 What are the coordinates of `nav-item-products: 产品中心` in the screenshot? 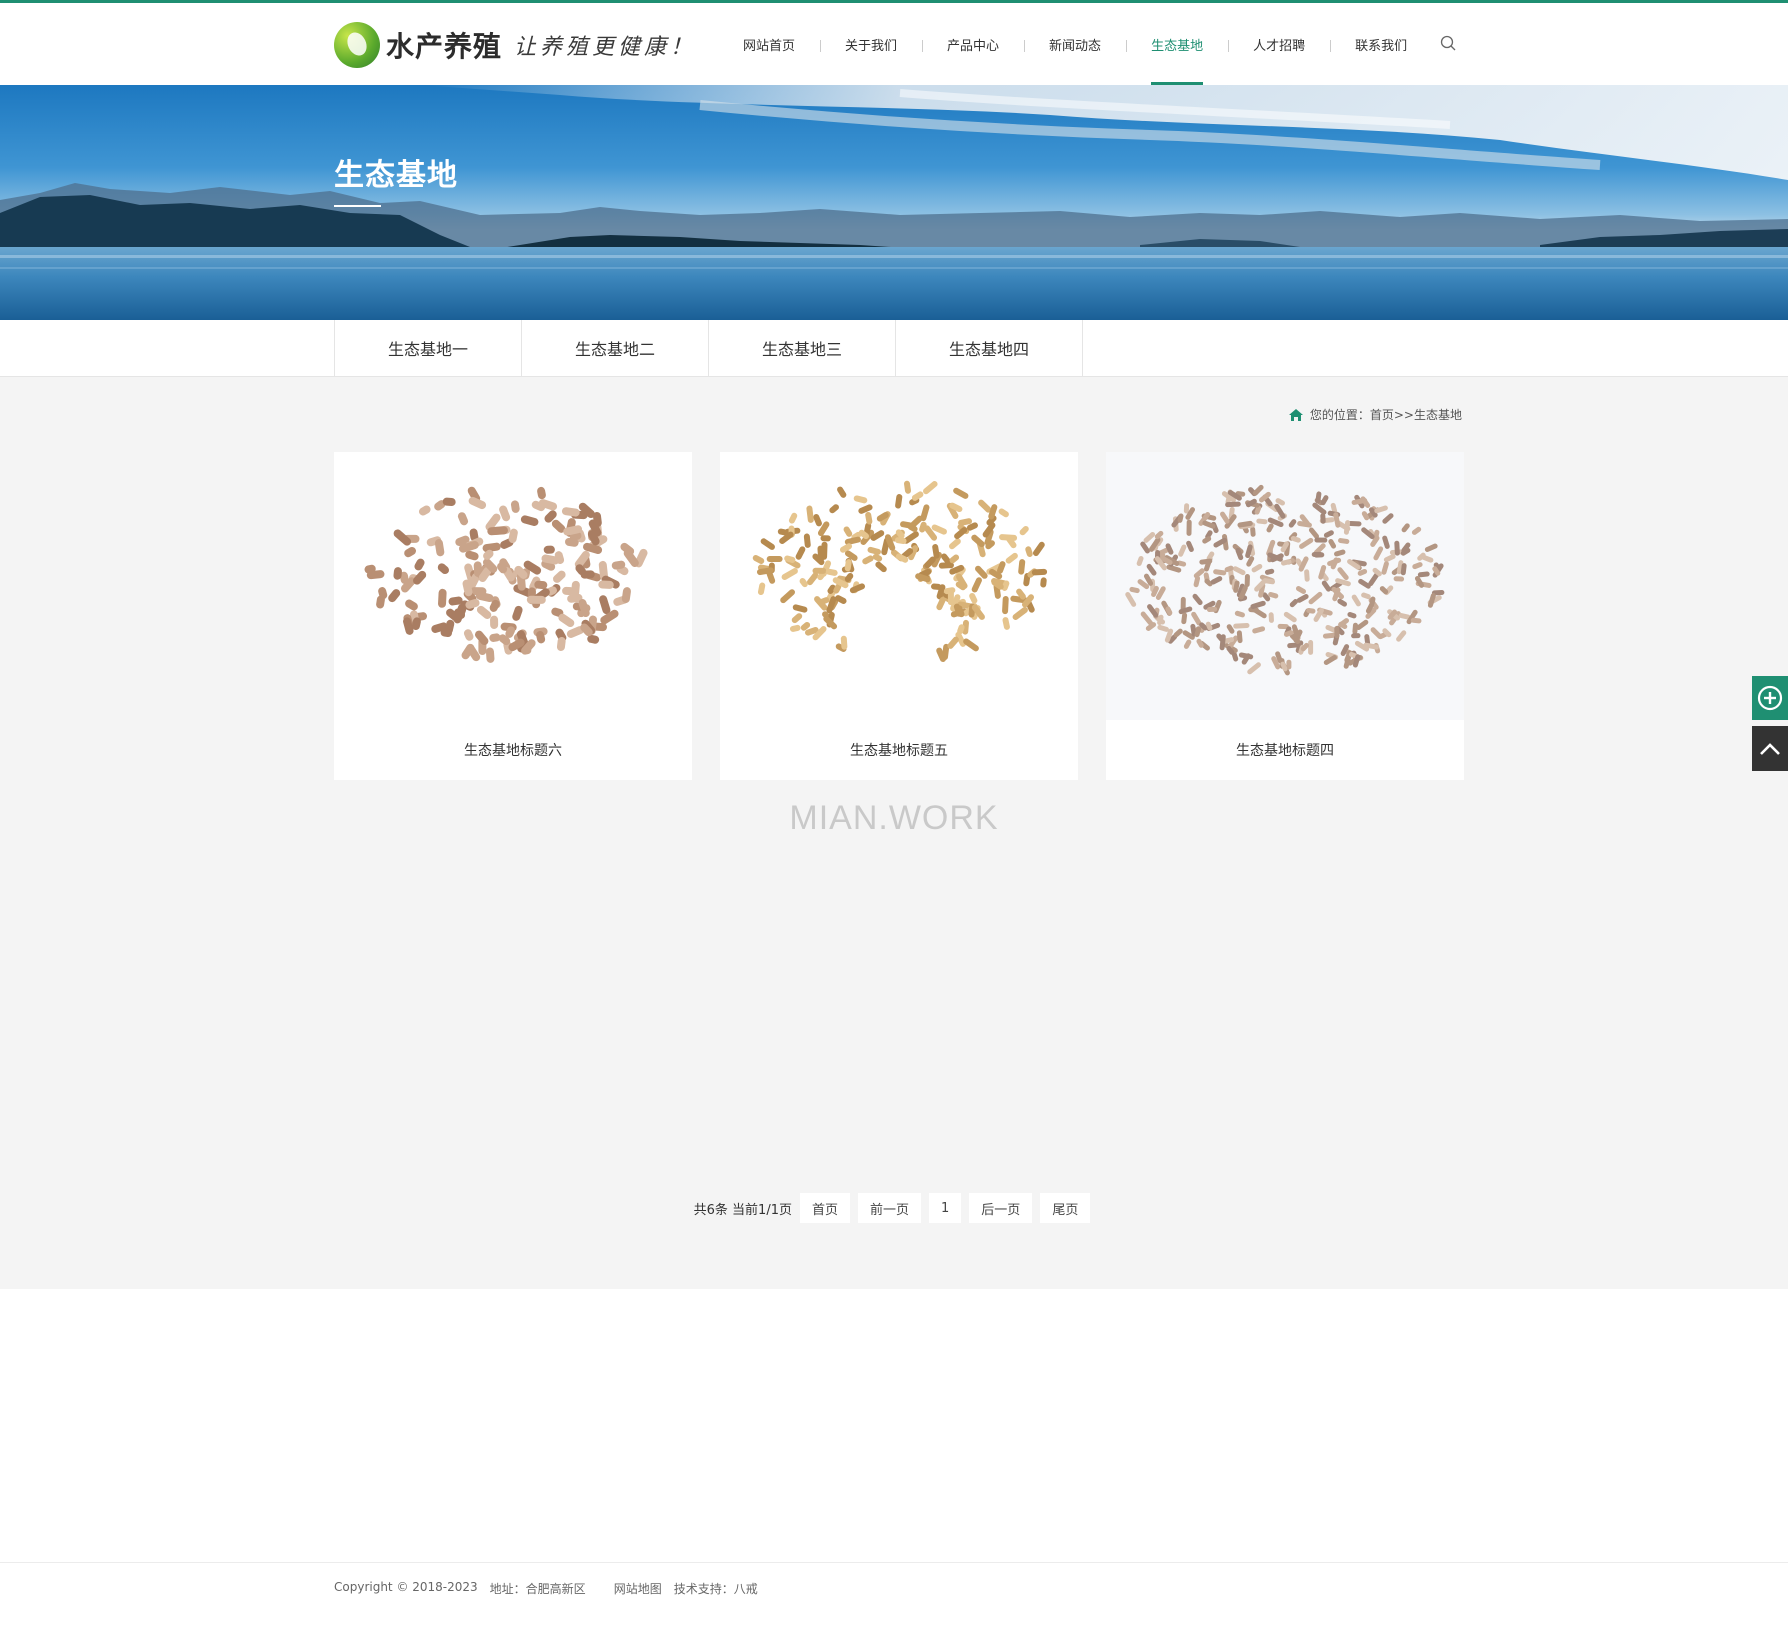 It's located at (973, 44).